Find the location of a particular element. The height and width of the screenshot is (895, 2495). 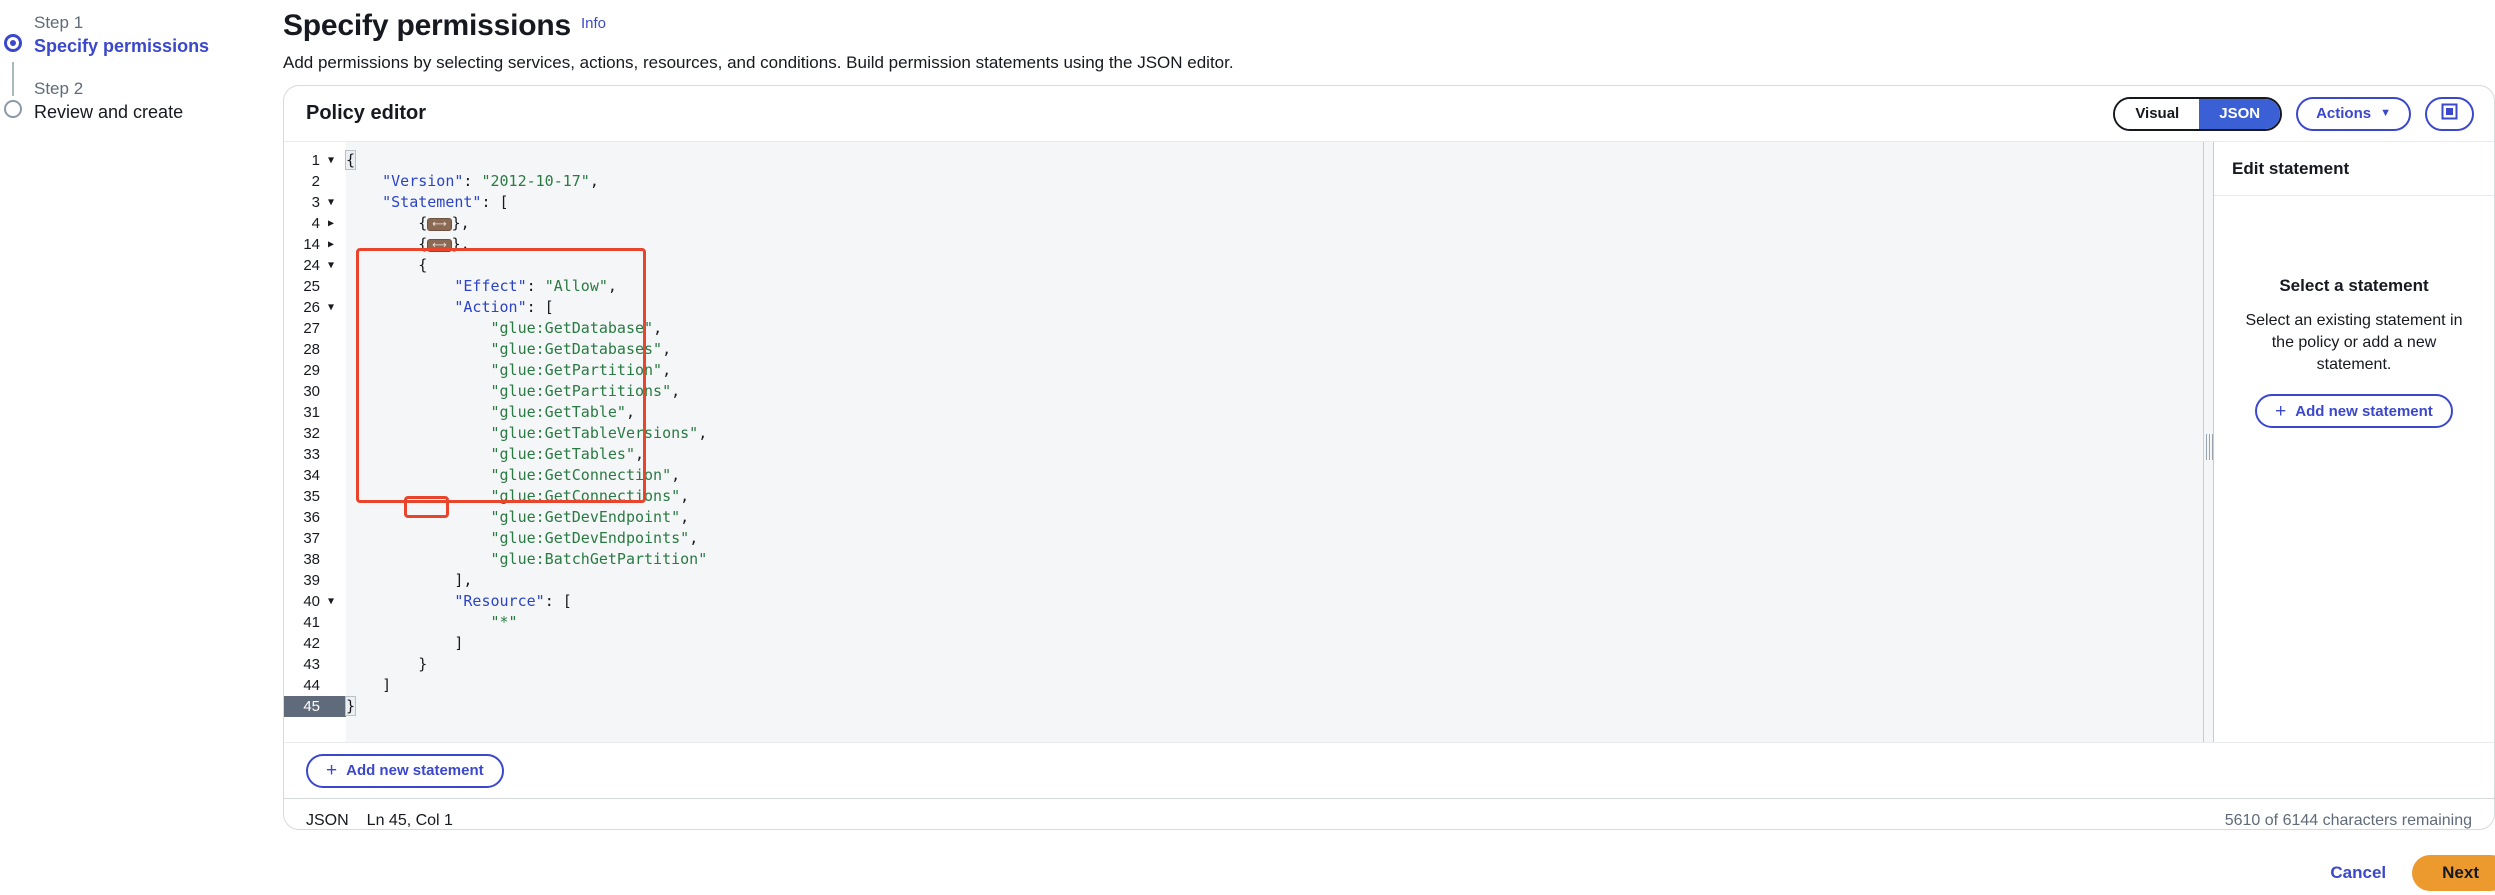

code-line: 38 "glue:BatchGetPartition" is located at coordinates (1243, 559).